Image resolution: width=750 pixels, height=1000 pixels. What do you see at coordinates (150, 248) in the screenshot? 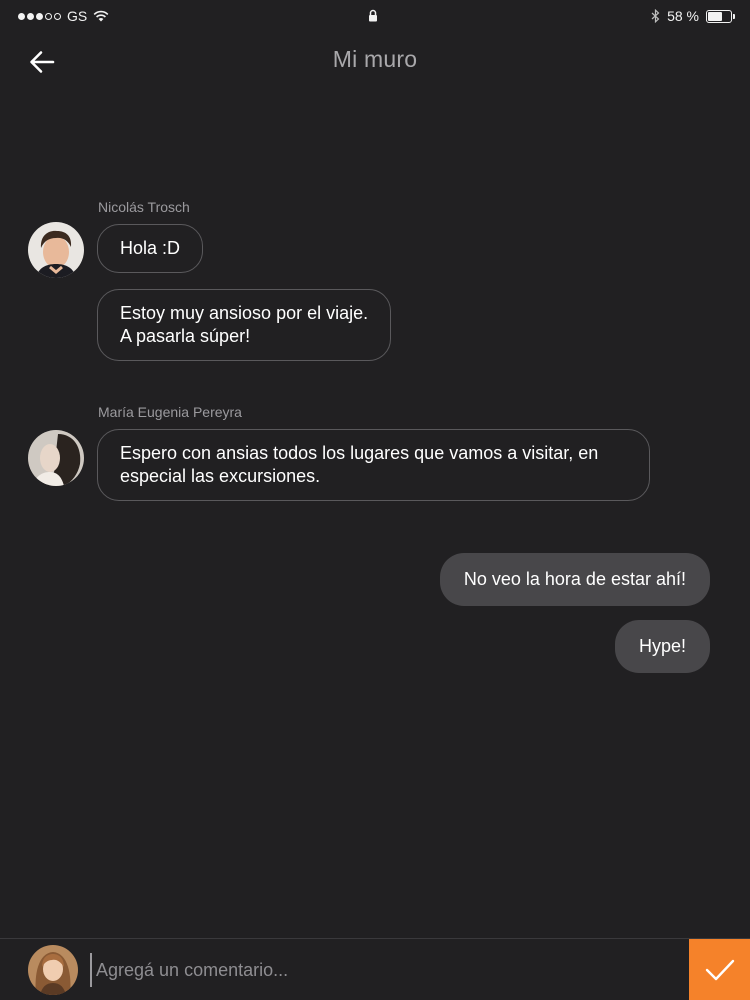
I see `message-bubble: Hola :D` at bounding box center [150, 248].